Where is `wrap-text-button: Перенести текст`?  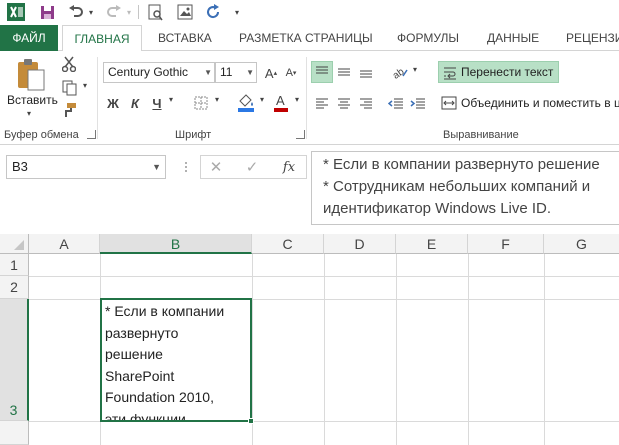
wrap-text-button: Перенести текст is located at coordinates (498, 72).